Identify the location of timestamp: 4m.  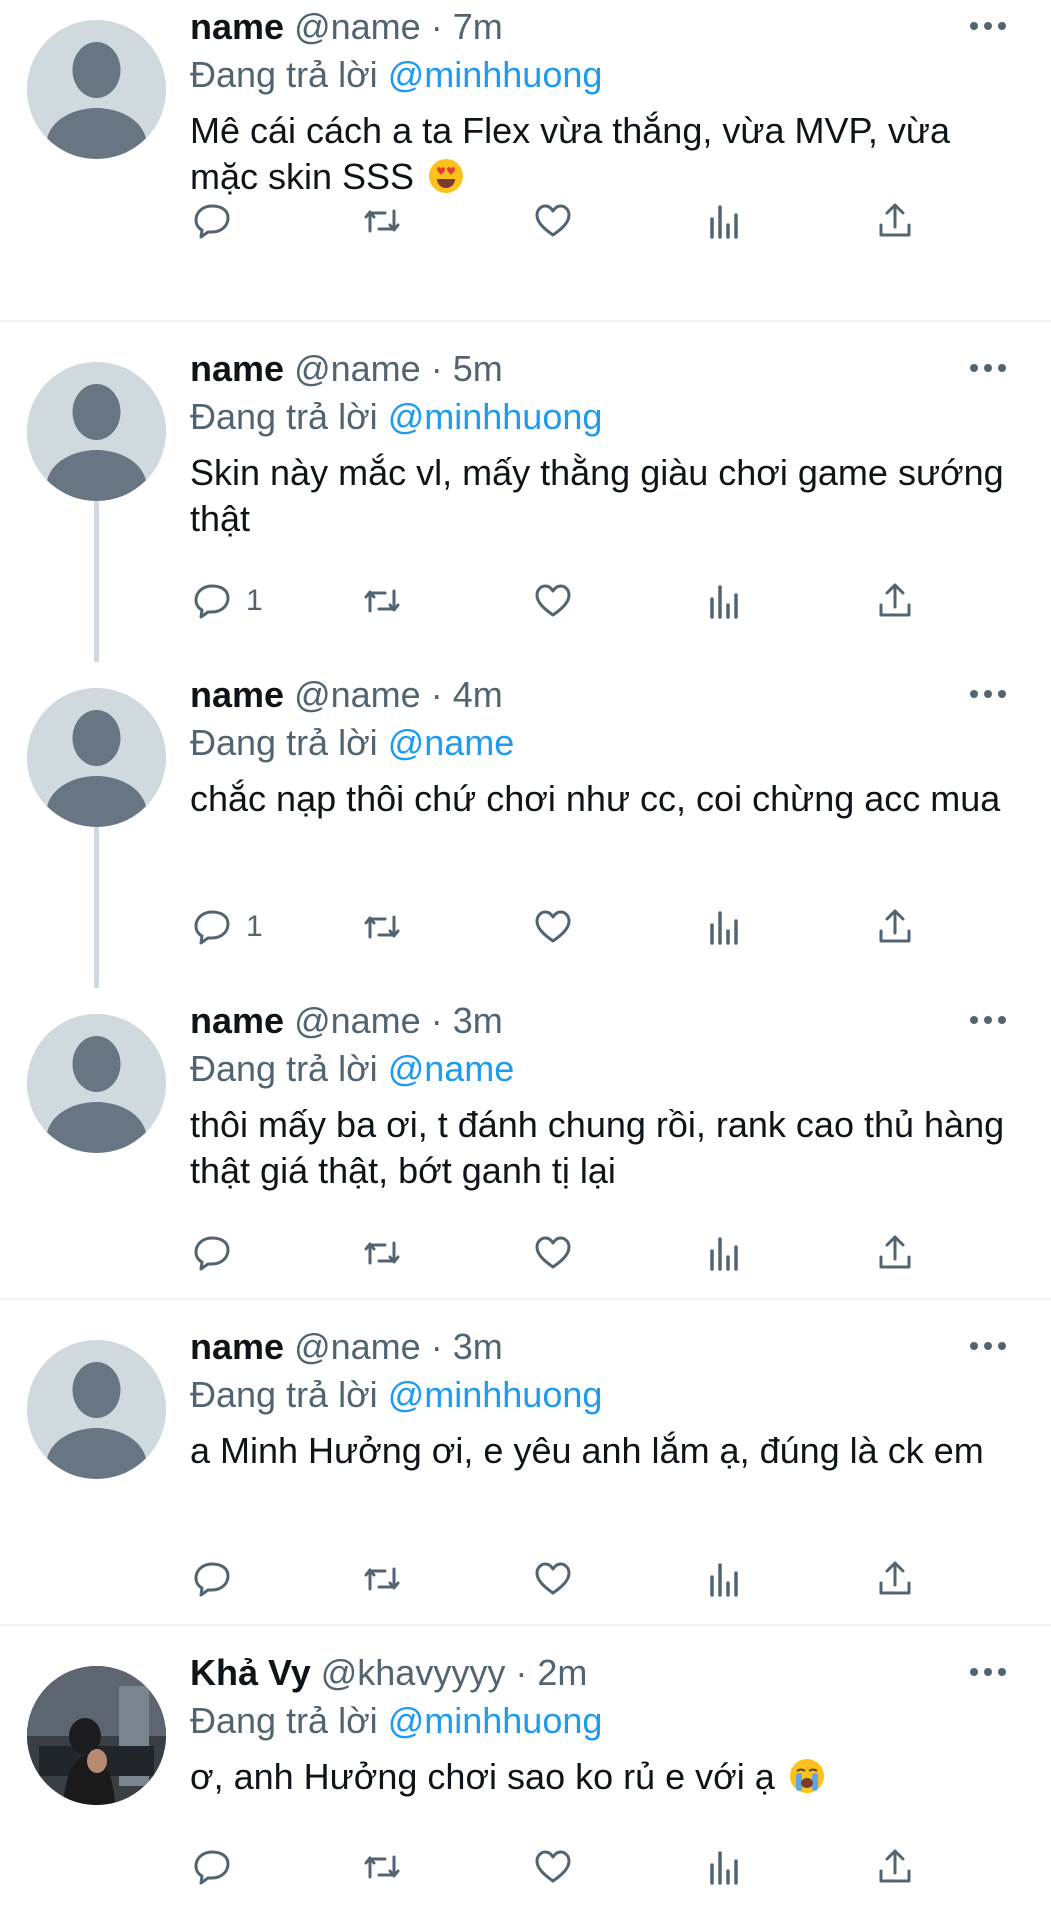
(478, 694).